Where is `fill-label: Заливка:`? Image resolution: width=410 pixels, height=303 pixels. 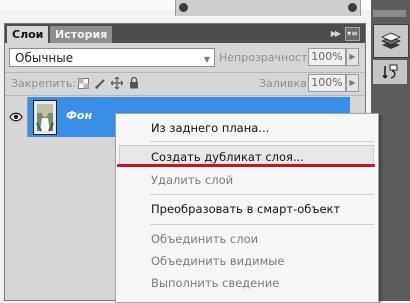 fill-label: Заливка: is located at coordinates (285, 83).